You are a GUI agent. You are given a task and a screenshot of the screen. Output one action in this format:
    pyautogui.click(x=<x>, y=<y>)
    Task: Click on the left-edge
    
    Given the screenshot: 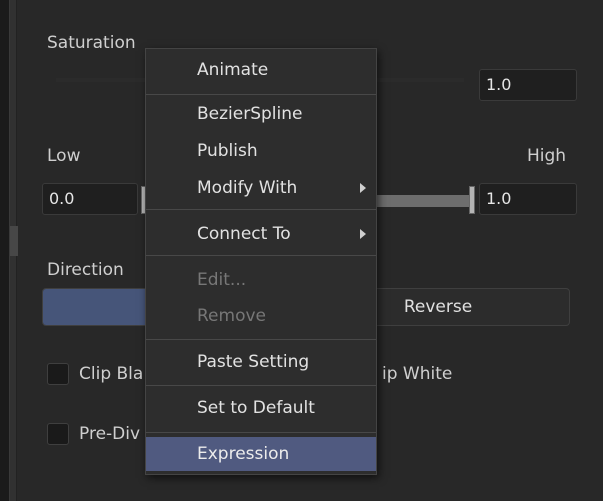 What is the action you would take?
    pyautogui.click(x=4, y=250)
    